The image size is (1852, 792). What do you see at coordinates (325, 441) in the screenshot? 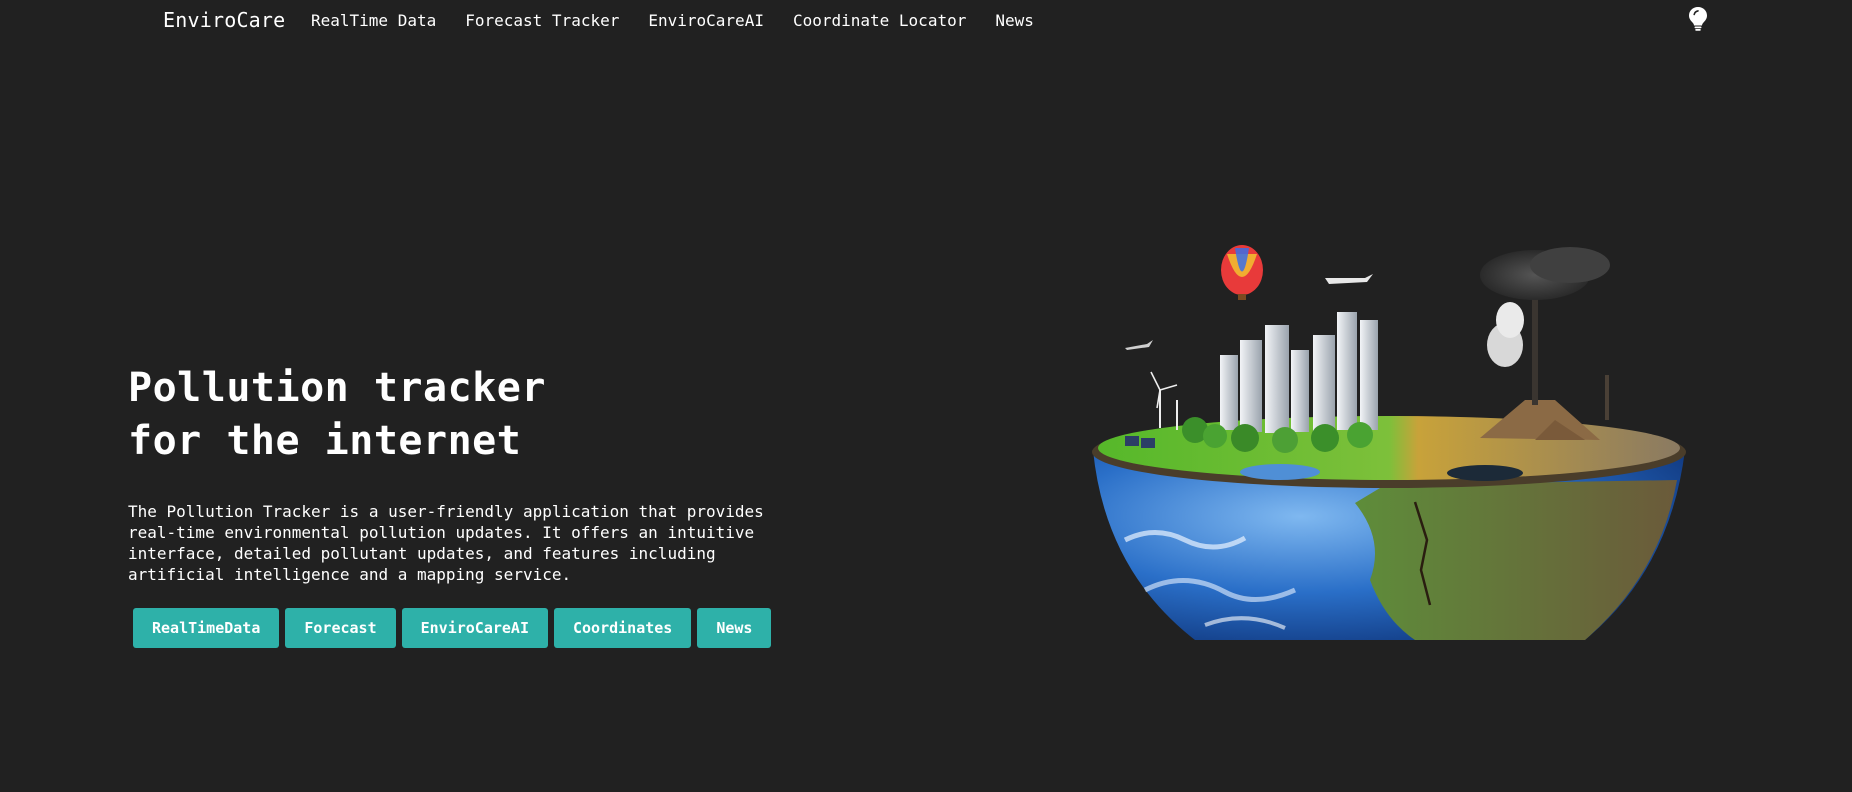
I see `hero-title-line-2: for the internet` at bounding box center [325, 441].